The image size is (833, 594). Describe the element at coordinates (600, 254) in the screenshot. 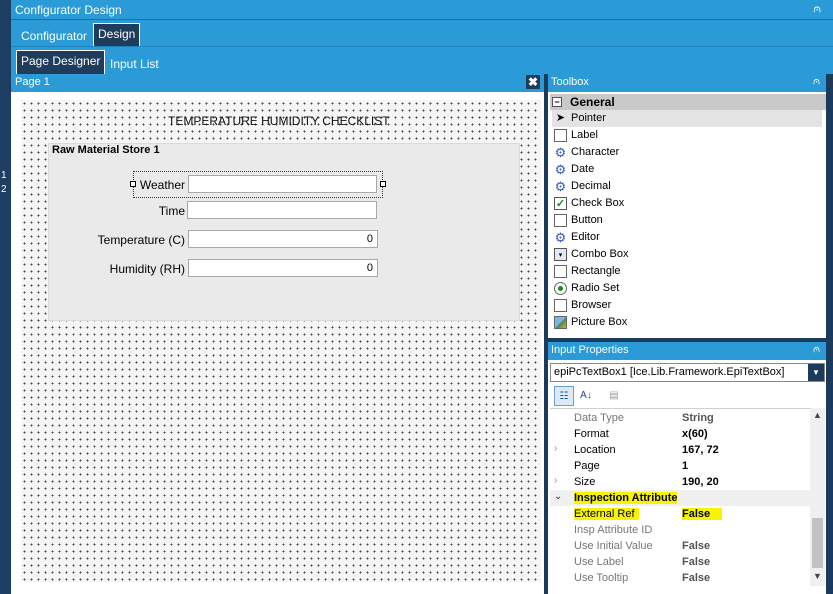

I see `toolbox-item-label: Combo Box` at that location.